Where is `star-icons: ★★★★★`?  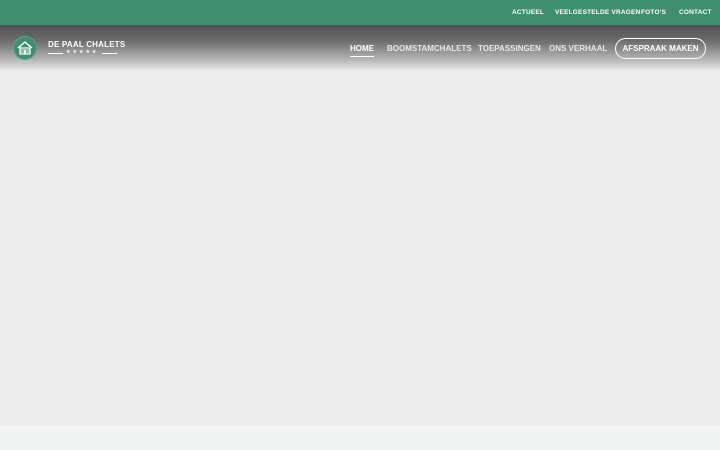
star-icons: ★★★★★ is located at coordinates (82, 52).